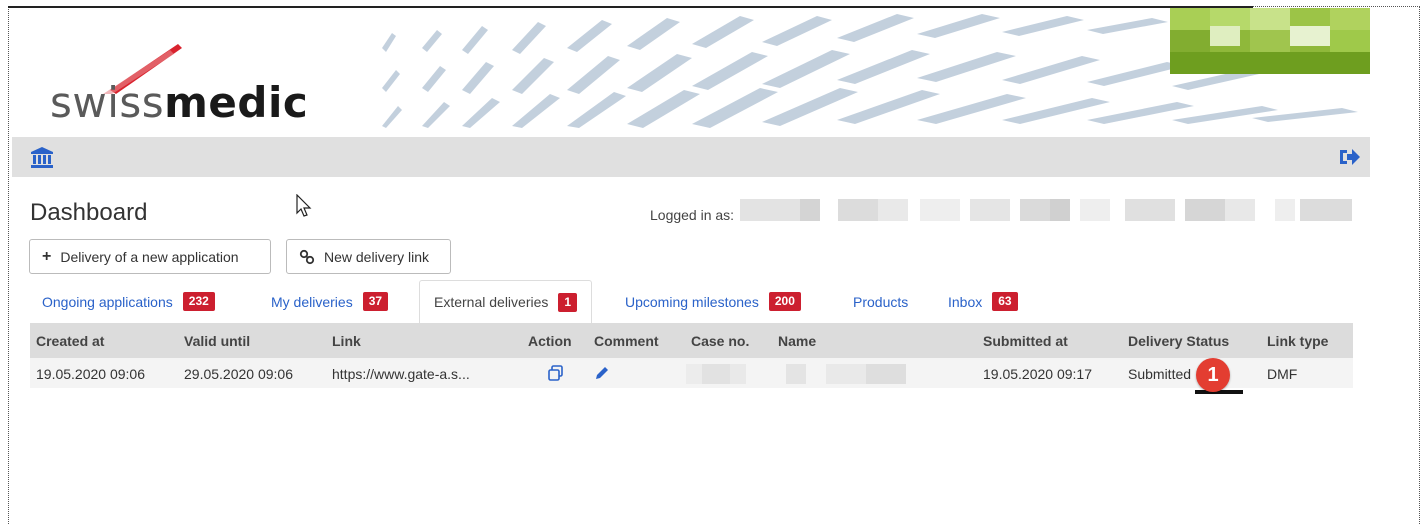  What do you see at coordinates (304, 205) in the screenshot?
I see `mouse-cursor-icon` at bounding box center [304, 205].